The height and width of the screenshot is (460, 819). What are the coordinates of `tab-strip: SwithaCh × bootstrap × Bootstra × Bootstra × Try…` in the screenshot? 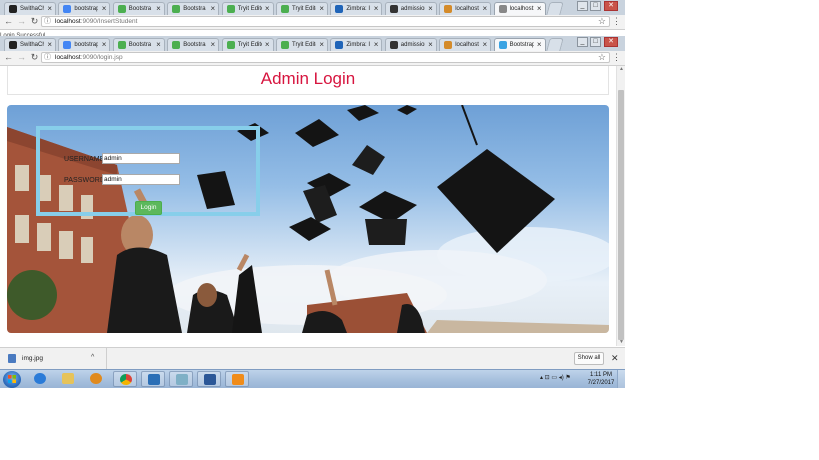 It's located at (312, 44).